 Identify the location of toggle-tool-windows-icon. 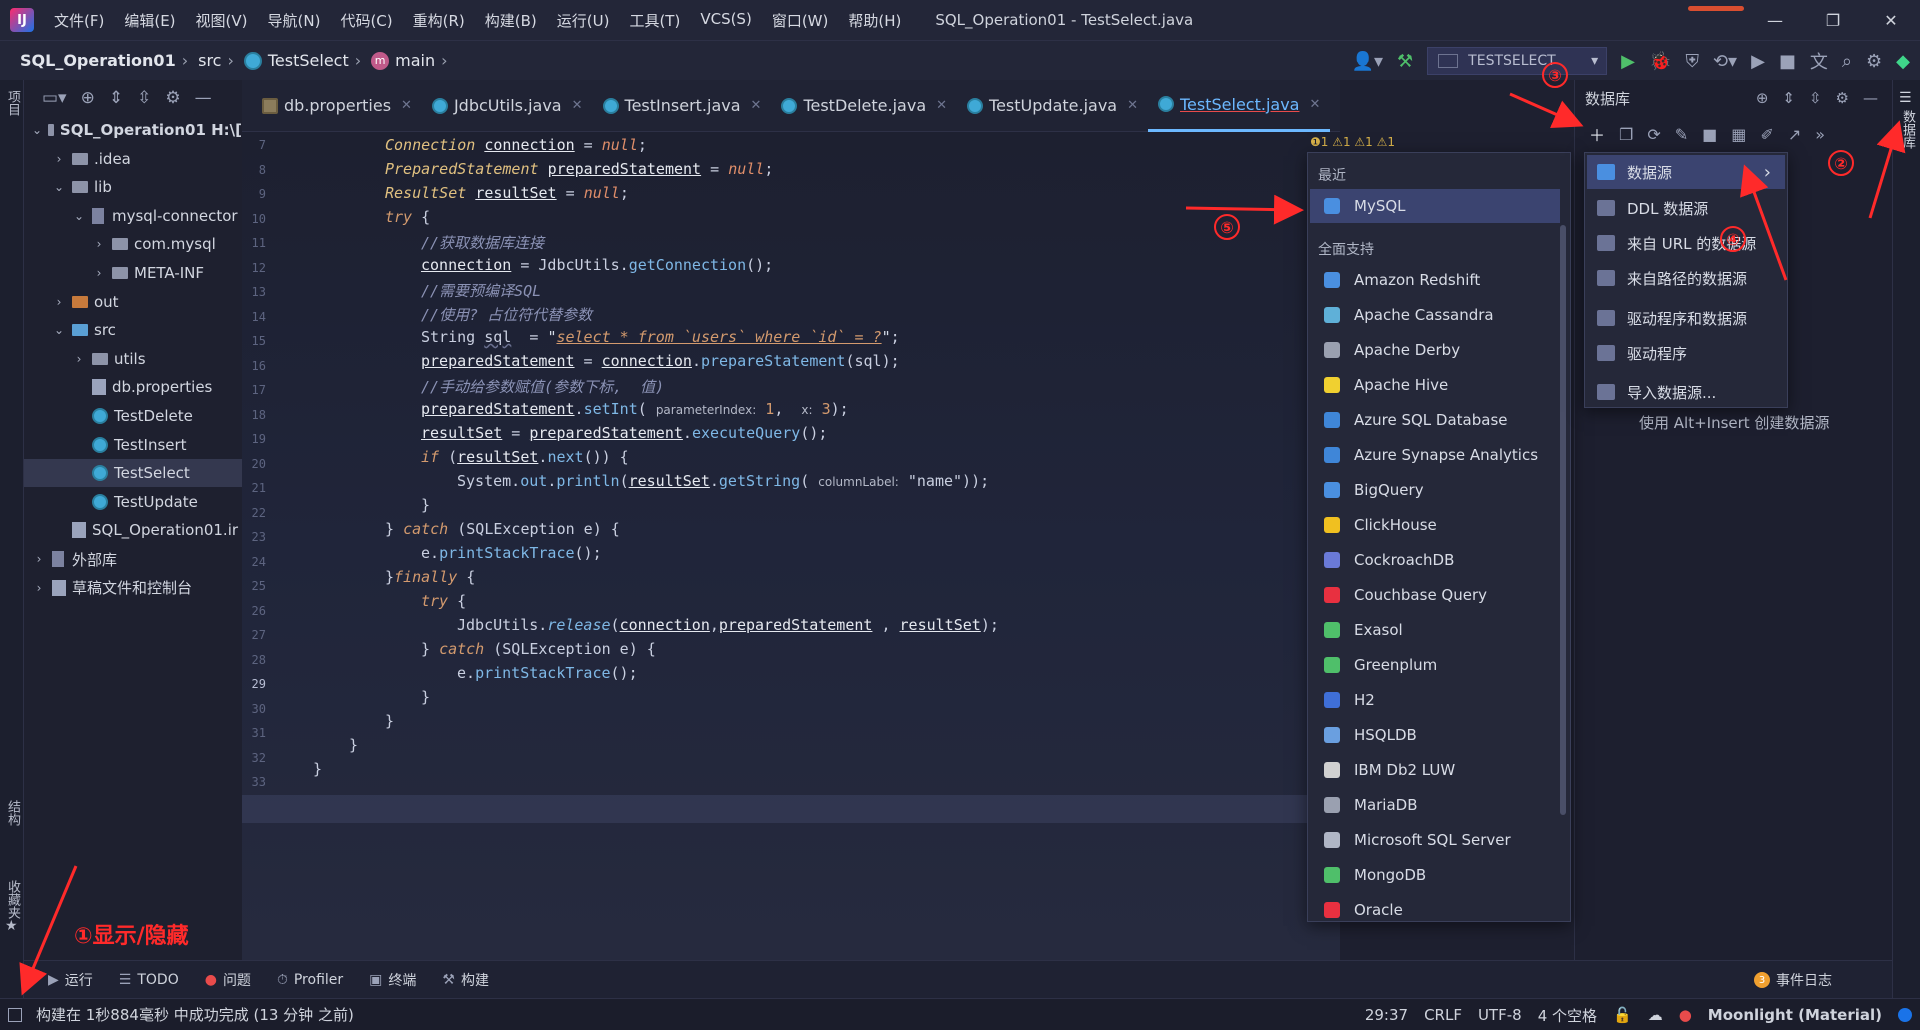
(15, 1014).